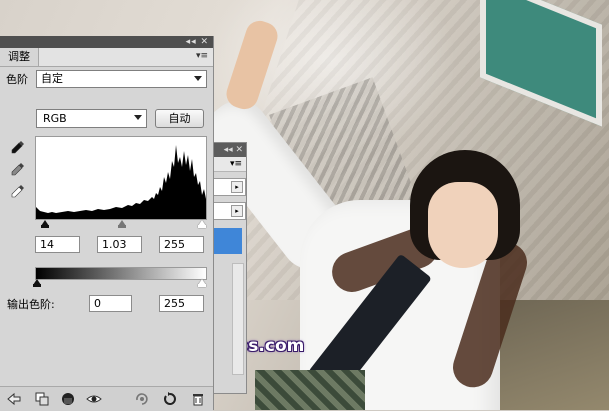  What do you see at coordinates (142, 399) in the screenshot?
I see `view-previous-icon` at bounding box center [142, 399].